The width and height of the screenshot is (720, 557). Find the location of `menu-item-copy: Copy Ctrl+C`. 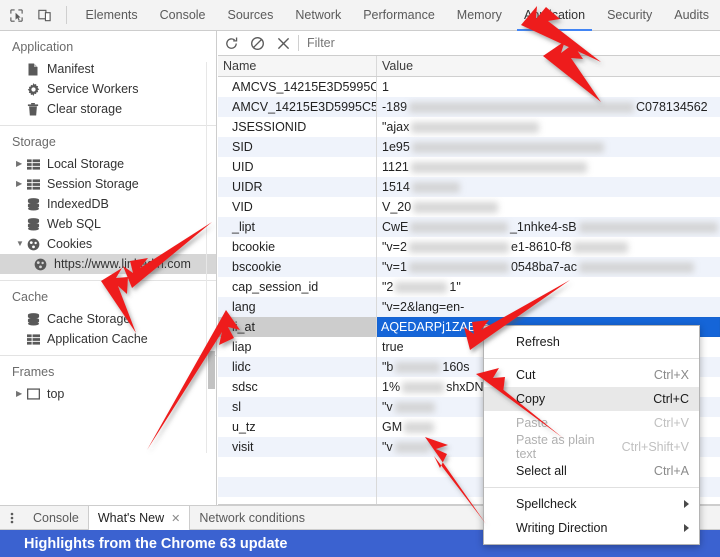

menu-item-copy: Copy Ctrl+C is located at coordinates (591, 399).